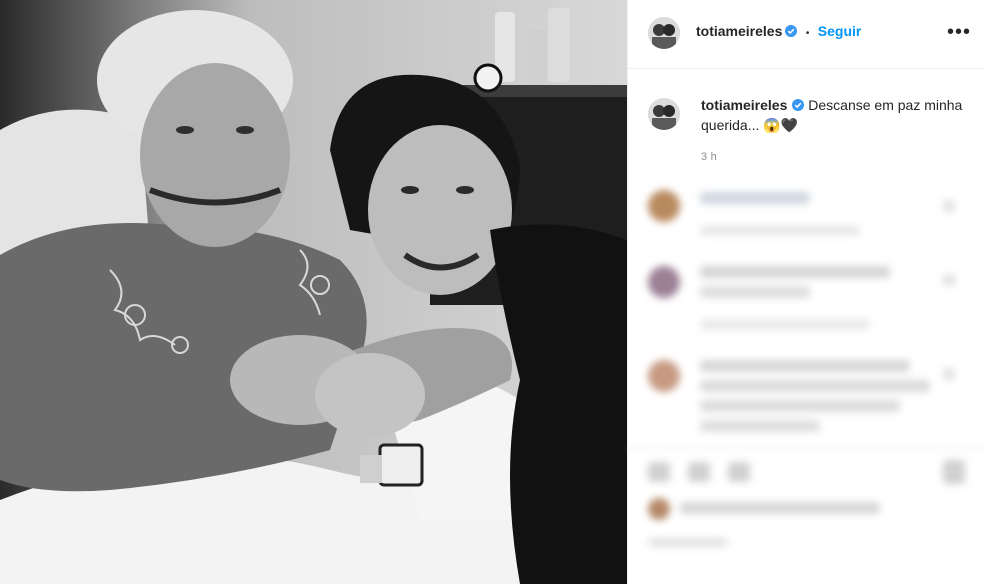 This screenshot has width=984, height=584. I want to click on caption-avatar, so click(664, 114).